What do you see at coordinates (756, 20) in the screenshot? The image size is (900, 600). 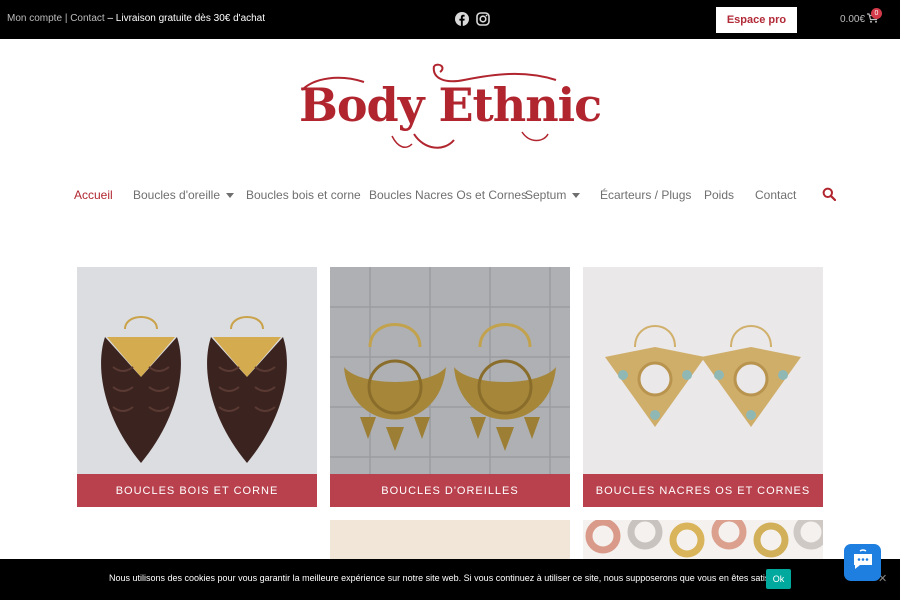 I see `pro-space-button: Espace pro` at bounding box center [756, 20].